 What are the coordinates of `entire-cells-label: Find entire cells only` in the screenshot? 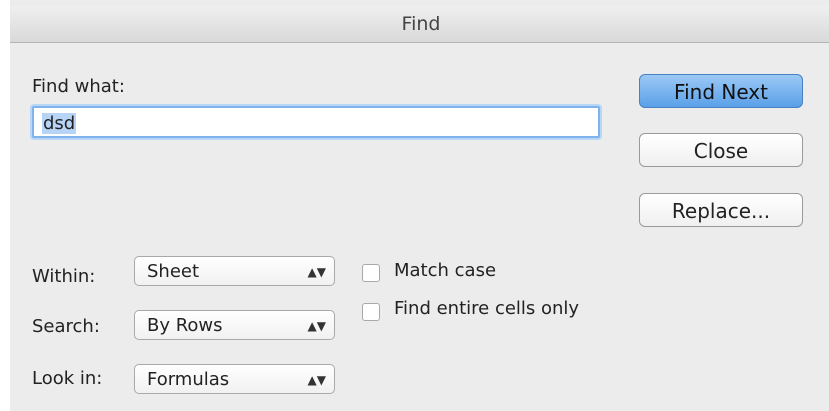 It's located at (487, 308).